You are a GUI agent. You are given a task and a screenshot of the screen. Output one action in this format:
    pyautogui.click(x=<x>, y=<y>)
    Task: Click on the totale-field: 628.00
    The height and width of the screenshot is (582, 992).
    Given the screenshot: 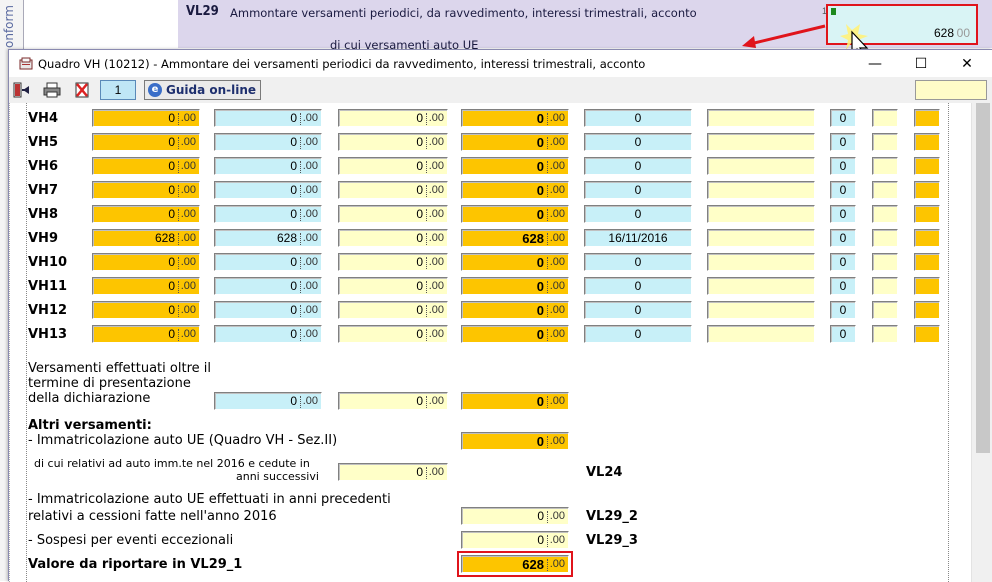 What is the action you would take?
    pyautogui.click(x=515, y=564)
    